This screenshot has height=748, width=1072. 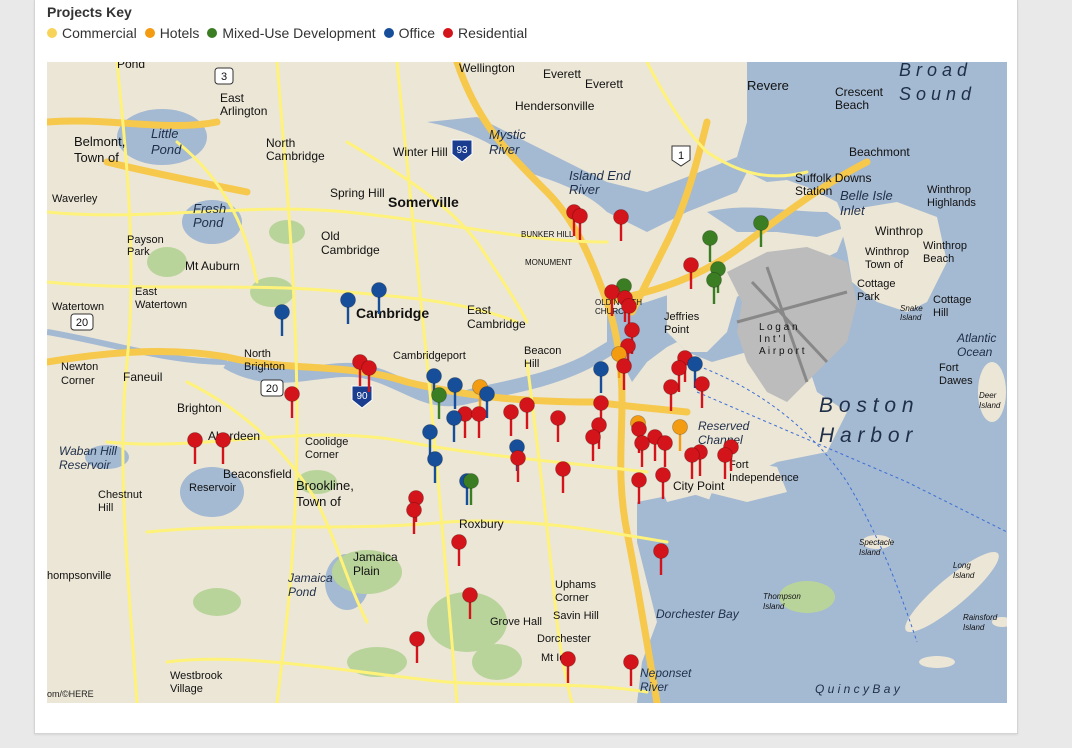 I want to click on svg-text: Old, so click(x=330, y=236).